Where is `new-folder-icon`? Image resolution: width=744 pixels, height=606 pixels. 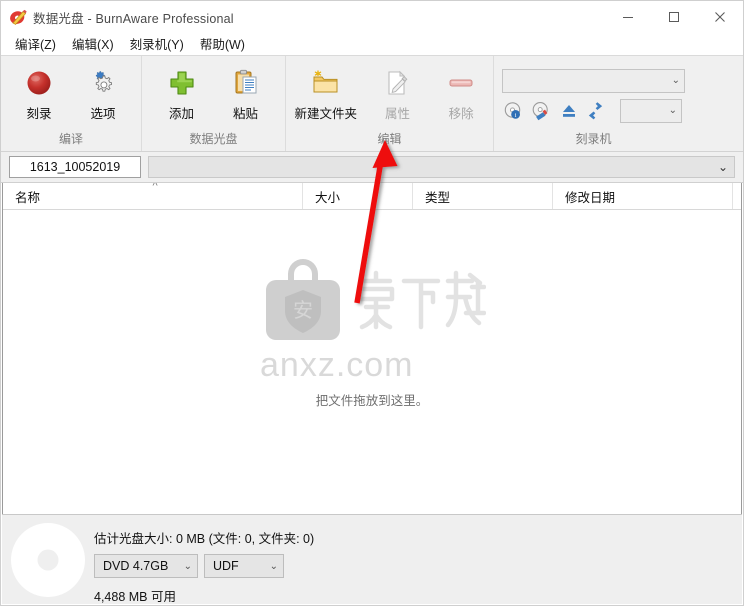 new-folder-icon is located at coordinates (326, 83).